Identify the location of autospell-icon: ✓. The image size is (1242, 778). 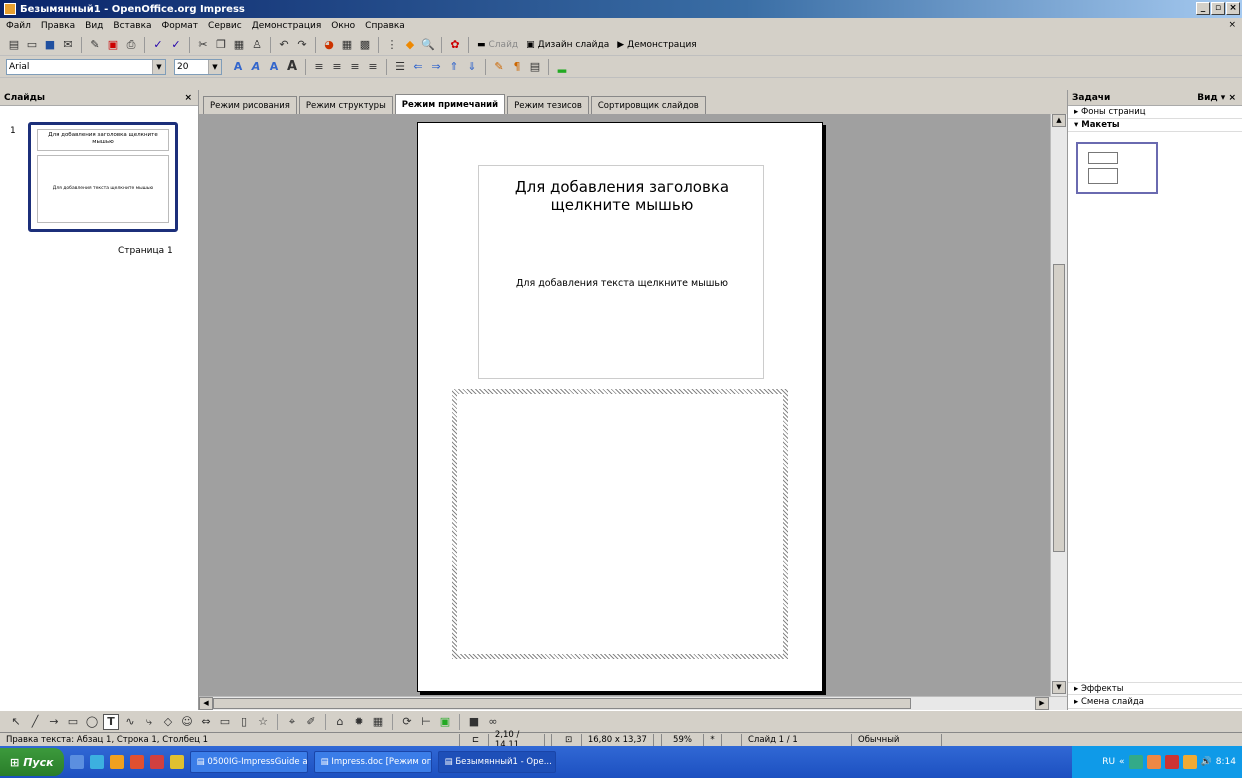
(176, 45).